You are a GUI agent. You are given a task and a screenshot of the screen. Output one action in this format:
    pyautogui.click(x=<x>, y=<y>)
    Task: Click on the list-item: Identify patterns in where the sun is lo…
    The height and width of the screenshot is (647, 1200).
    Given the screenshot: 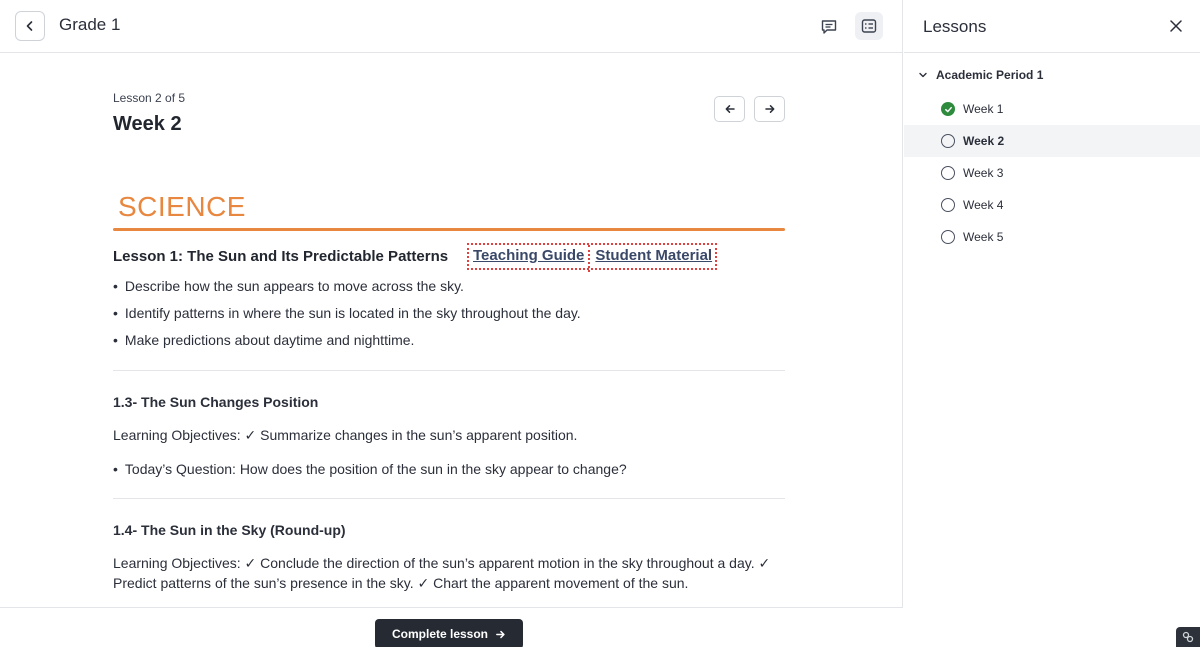 What is the action you would take?
    pyautogui.click(x=347, y=313)
    